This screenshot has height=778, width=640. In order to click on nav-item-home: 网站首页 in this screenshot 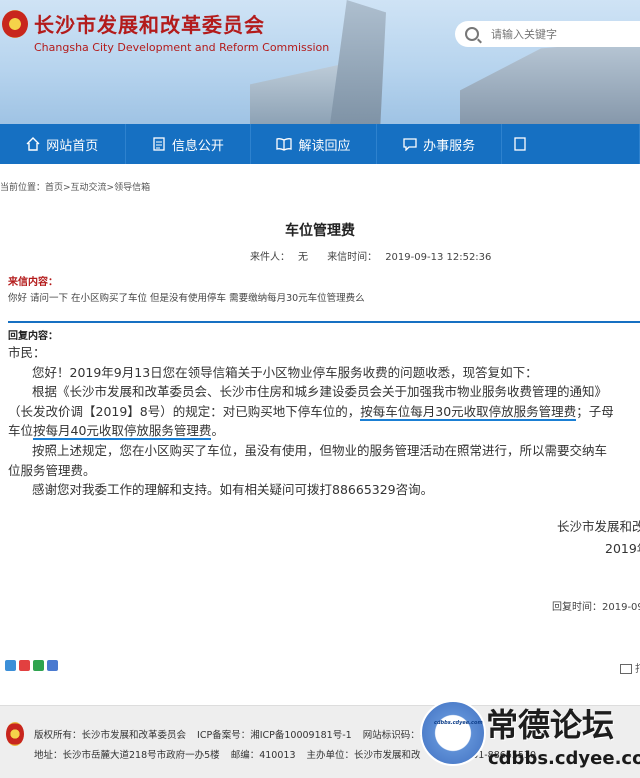, I will do `click(63, 144)`.